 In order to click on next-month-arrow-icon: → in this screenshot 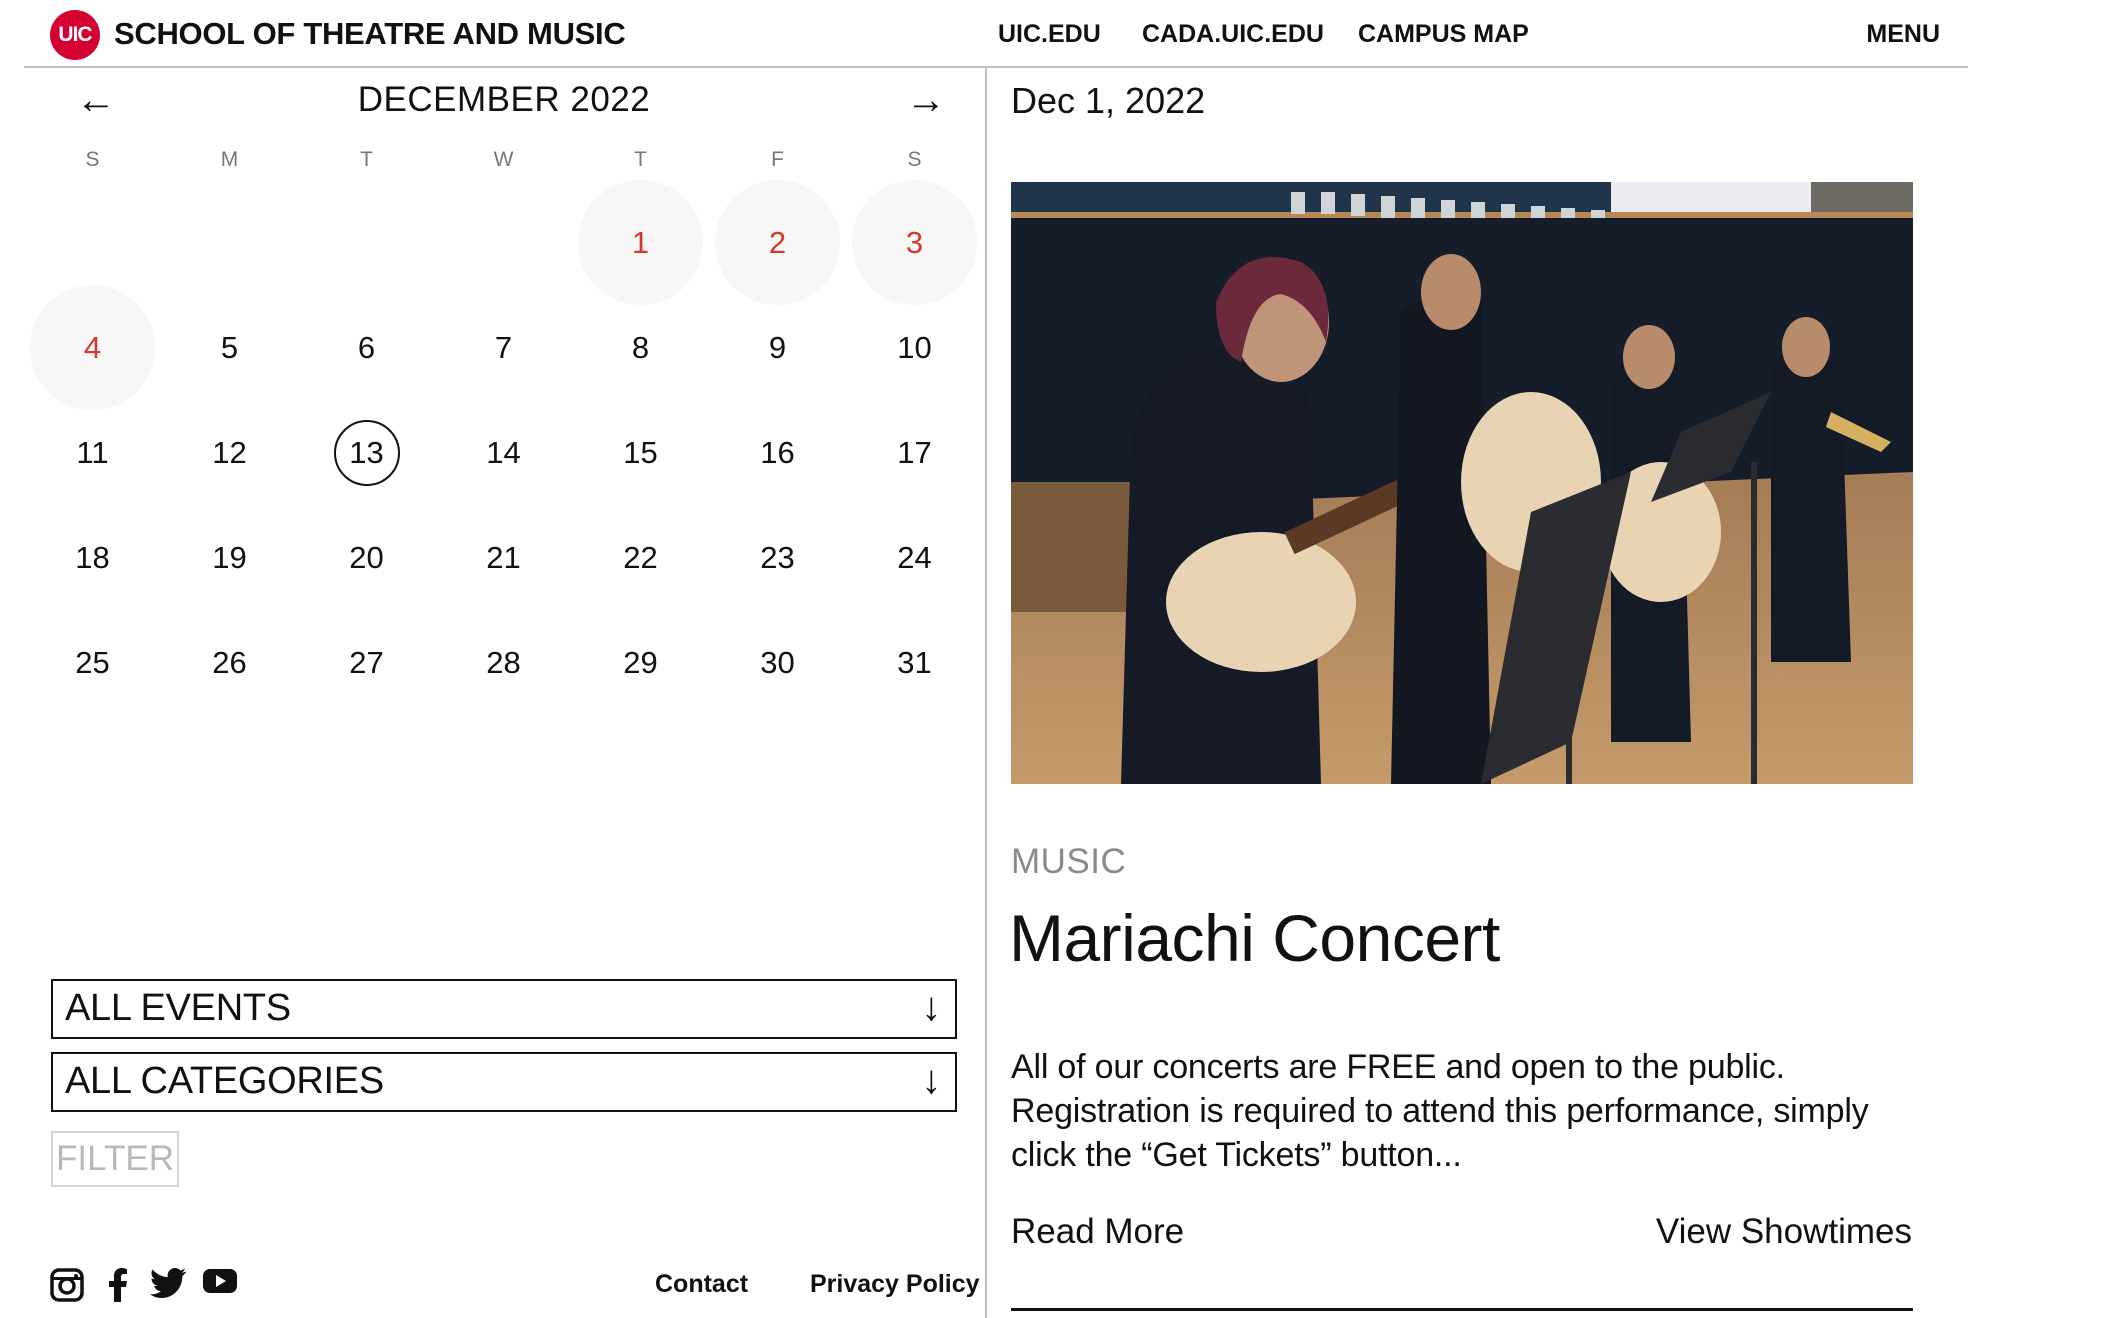, I will do `click(926, 100)`.